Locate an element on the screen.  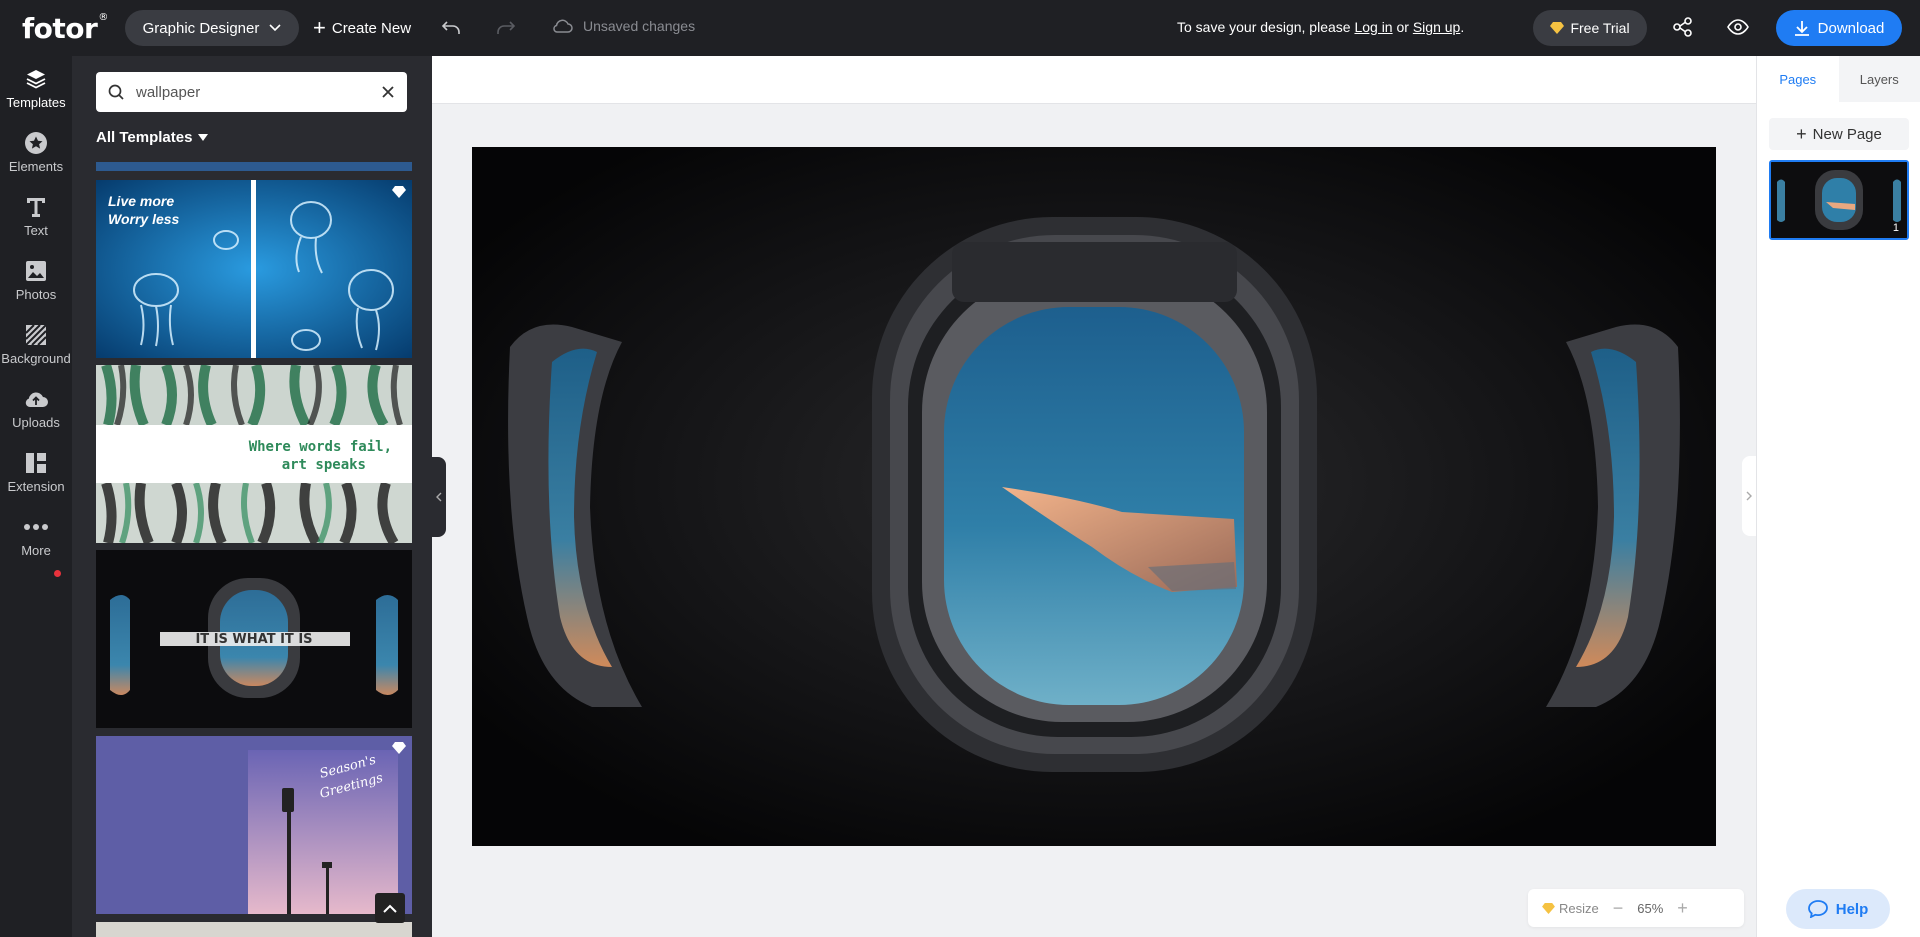
search-input is located at coordinates (252, 92).